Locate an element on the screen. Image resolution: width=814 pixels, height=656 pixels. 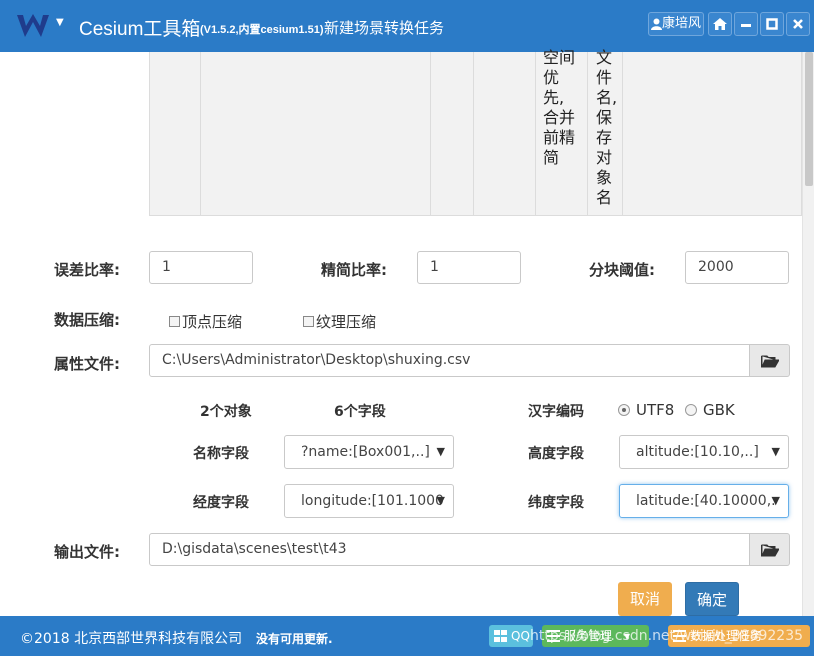
height-field-label: 高度字段 is located at coordinates (556, 454).